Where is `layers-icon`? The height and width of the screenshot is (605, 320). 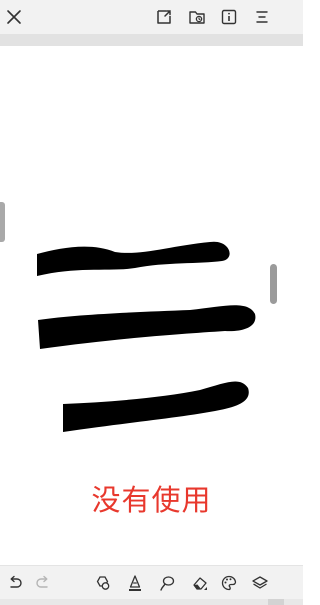
layers-icon is located at coordinates (260, 582).